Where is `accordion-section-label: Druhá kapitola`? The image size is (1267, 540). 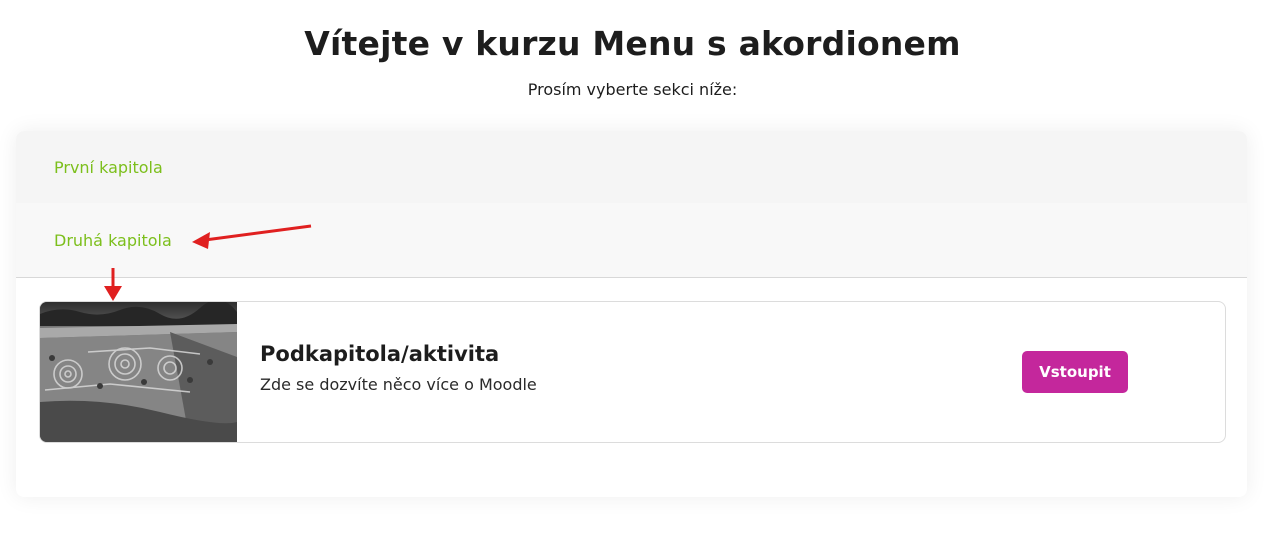
accordion-section-label: Druhá kapitola is located at coordinates (113, 240).